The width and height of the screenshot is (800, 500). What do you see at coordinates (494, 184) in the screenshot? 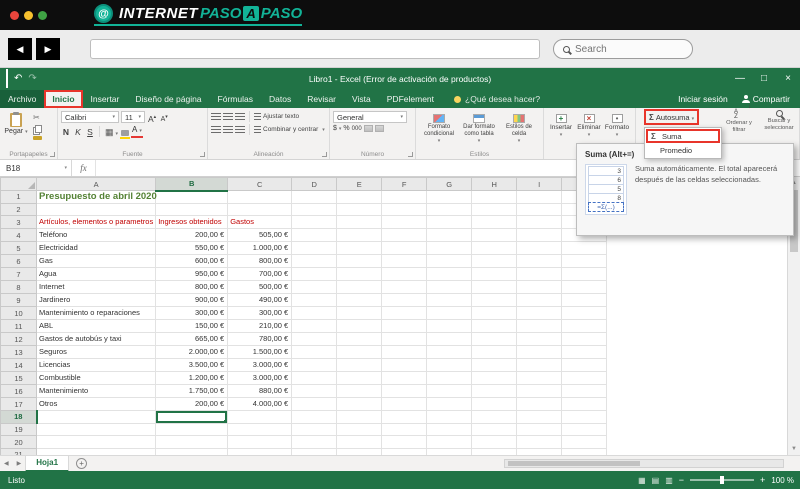
I see `col-header-H: H` at bounding box center [494, 184].